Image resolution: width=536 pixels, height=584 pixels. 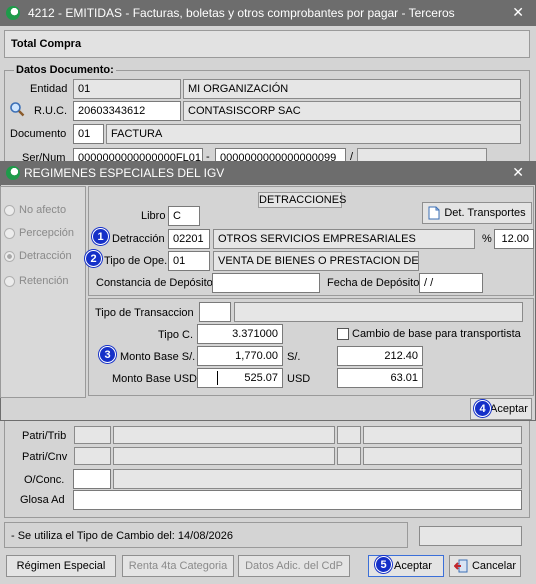 I want to click on constancia-field, so click(x=266, y=283).